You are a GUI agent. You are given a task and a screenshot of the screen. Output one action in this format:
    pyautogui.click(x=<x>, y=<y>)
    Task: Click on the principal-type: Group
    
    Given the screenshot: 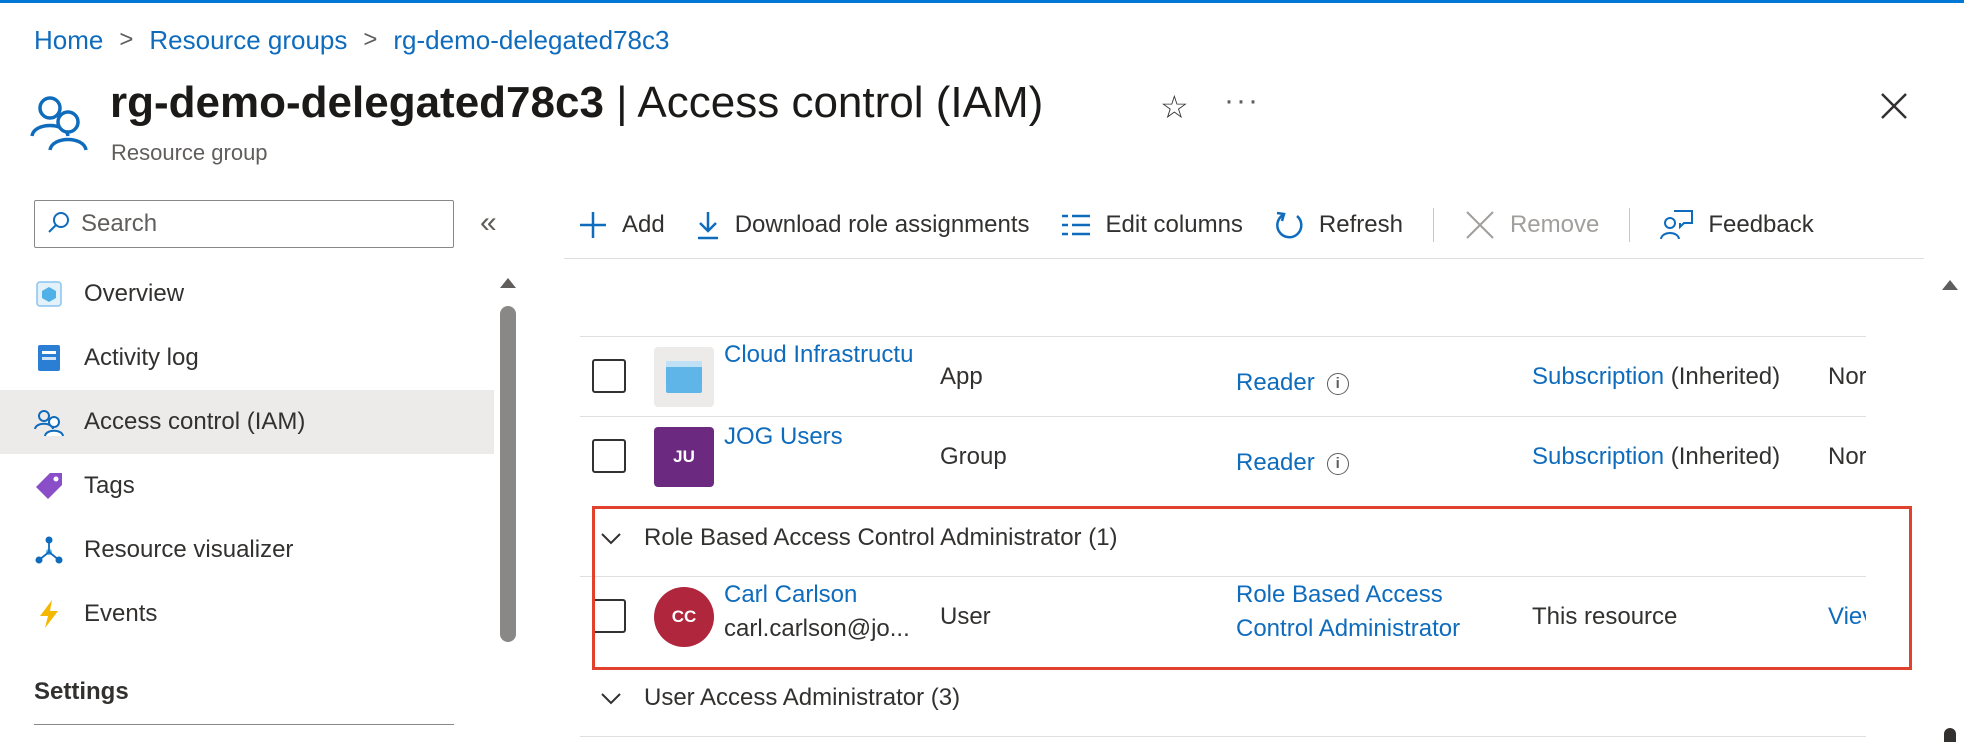 What is the action you would take?
    pyautogui.click(x=973, y=456)
    